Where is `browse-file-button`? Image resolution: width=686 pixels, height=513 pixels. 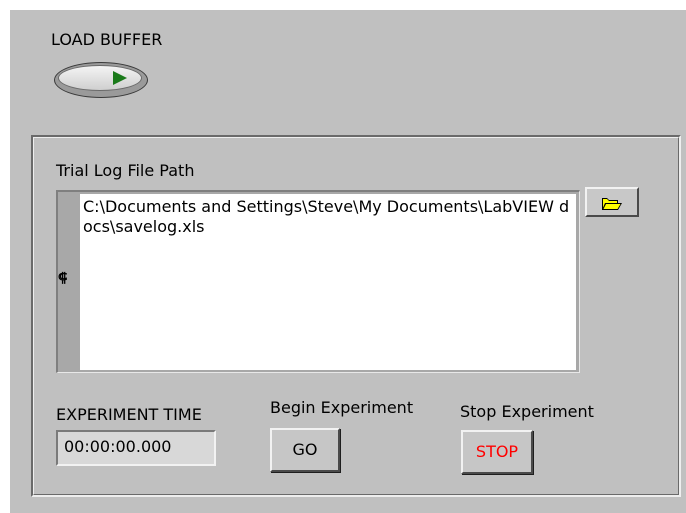
browse-file-button is located at coordinates (612, 202).